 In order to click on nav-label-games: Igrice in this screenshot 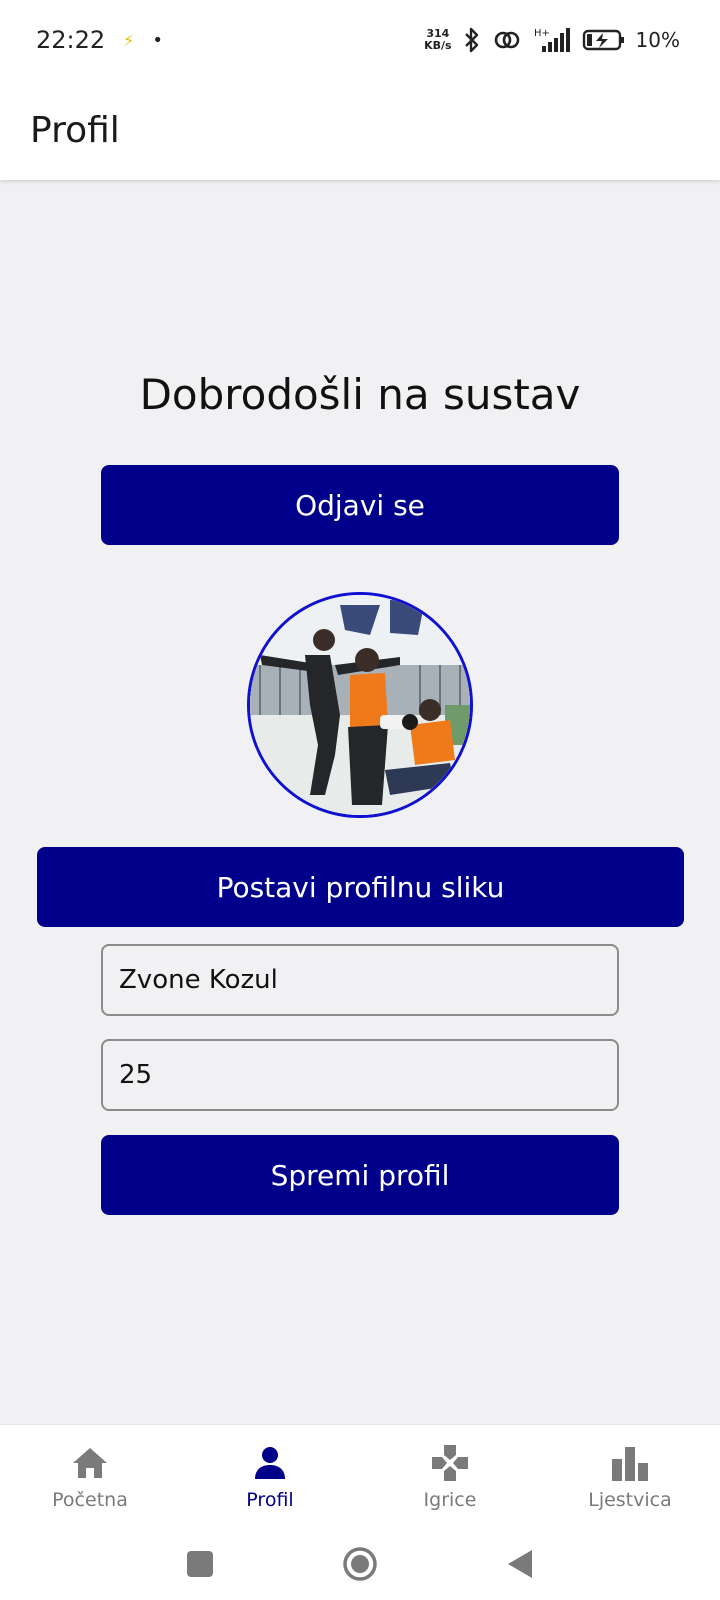, I will do `click(450, 1499)`.